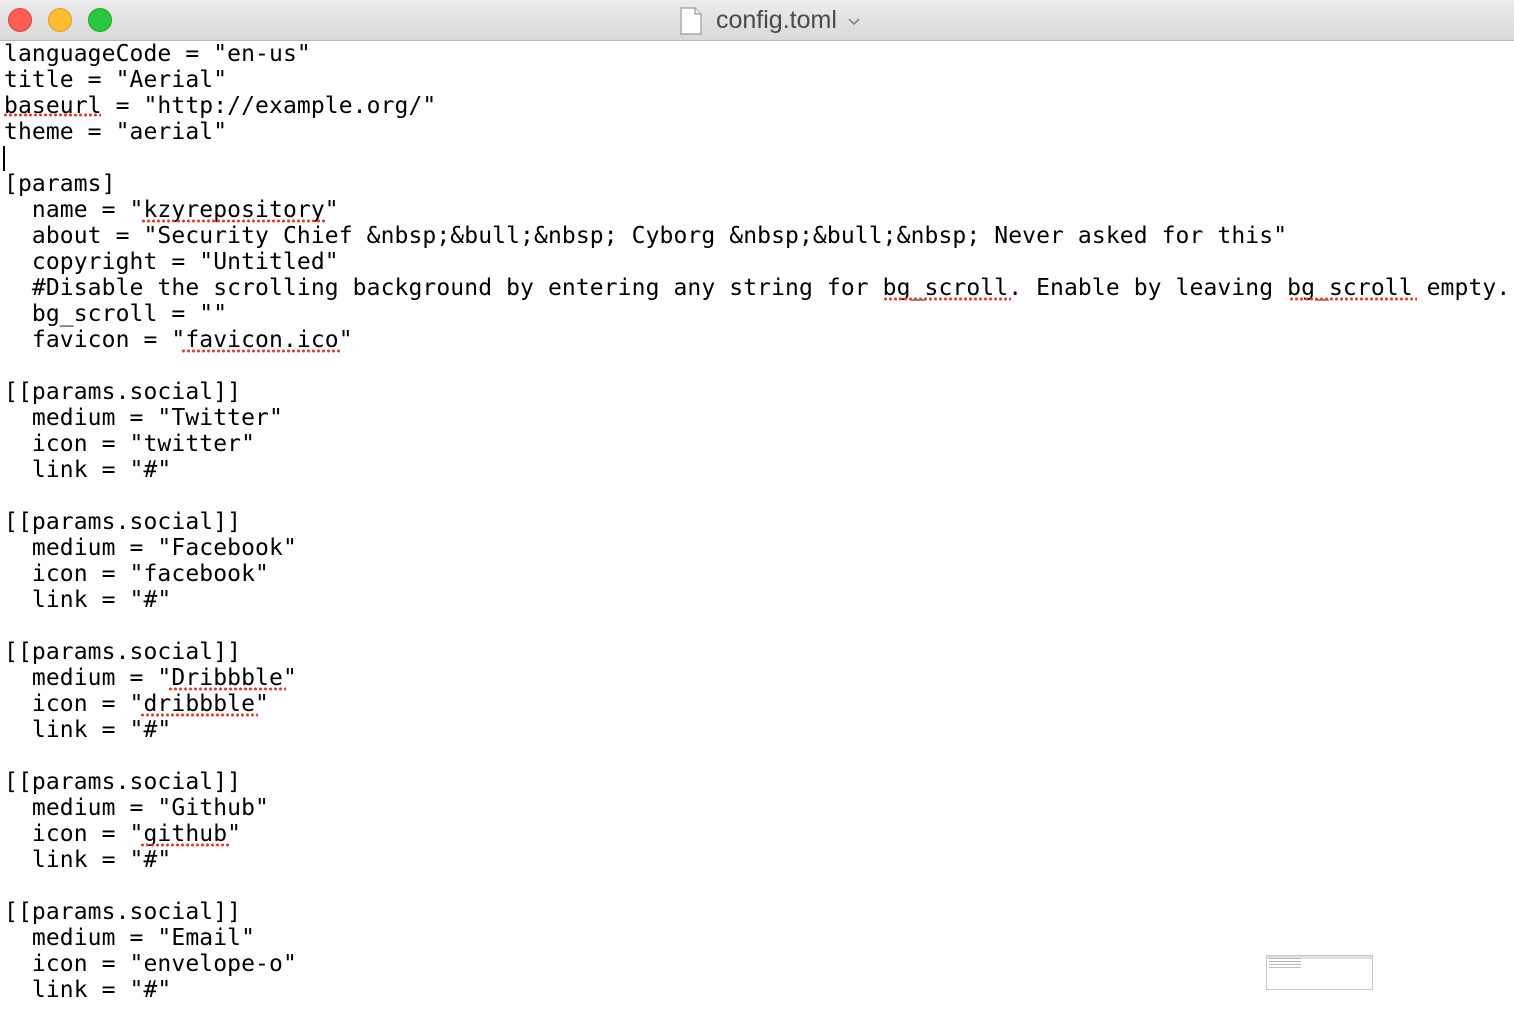  Describe the element at coordinates (20, 20) in the screenshot. I see `close-button` at that location.